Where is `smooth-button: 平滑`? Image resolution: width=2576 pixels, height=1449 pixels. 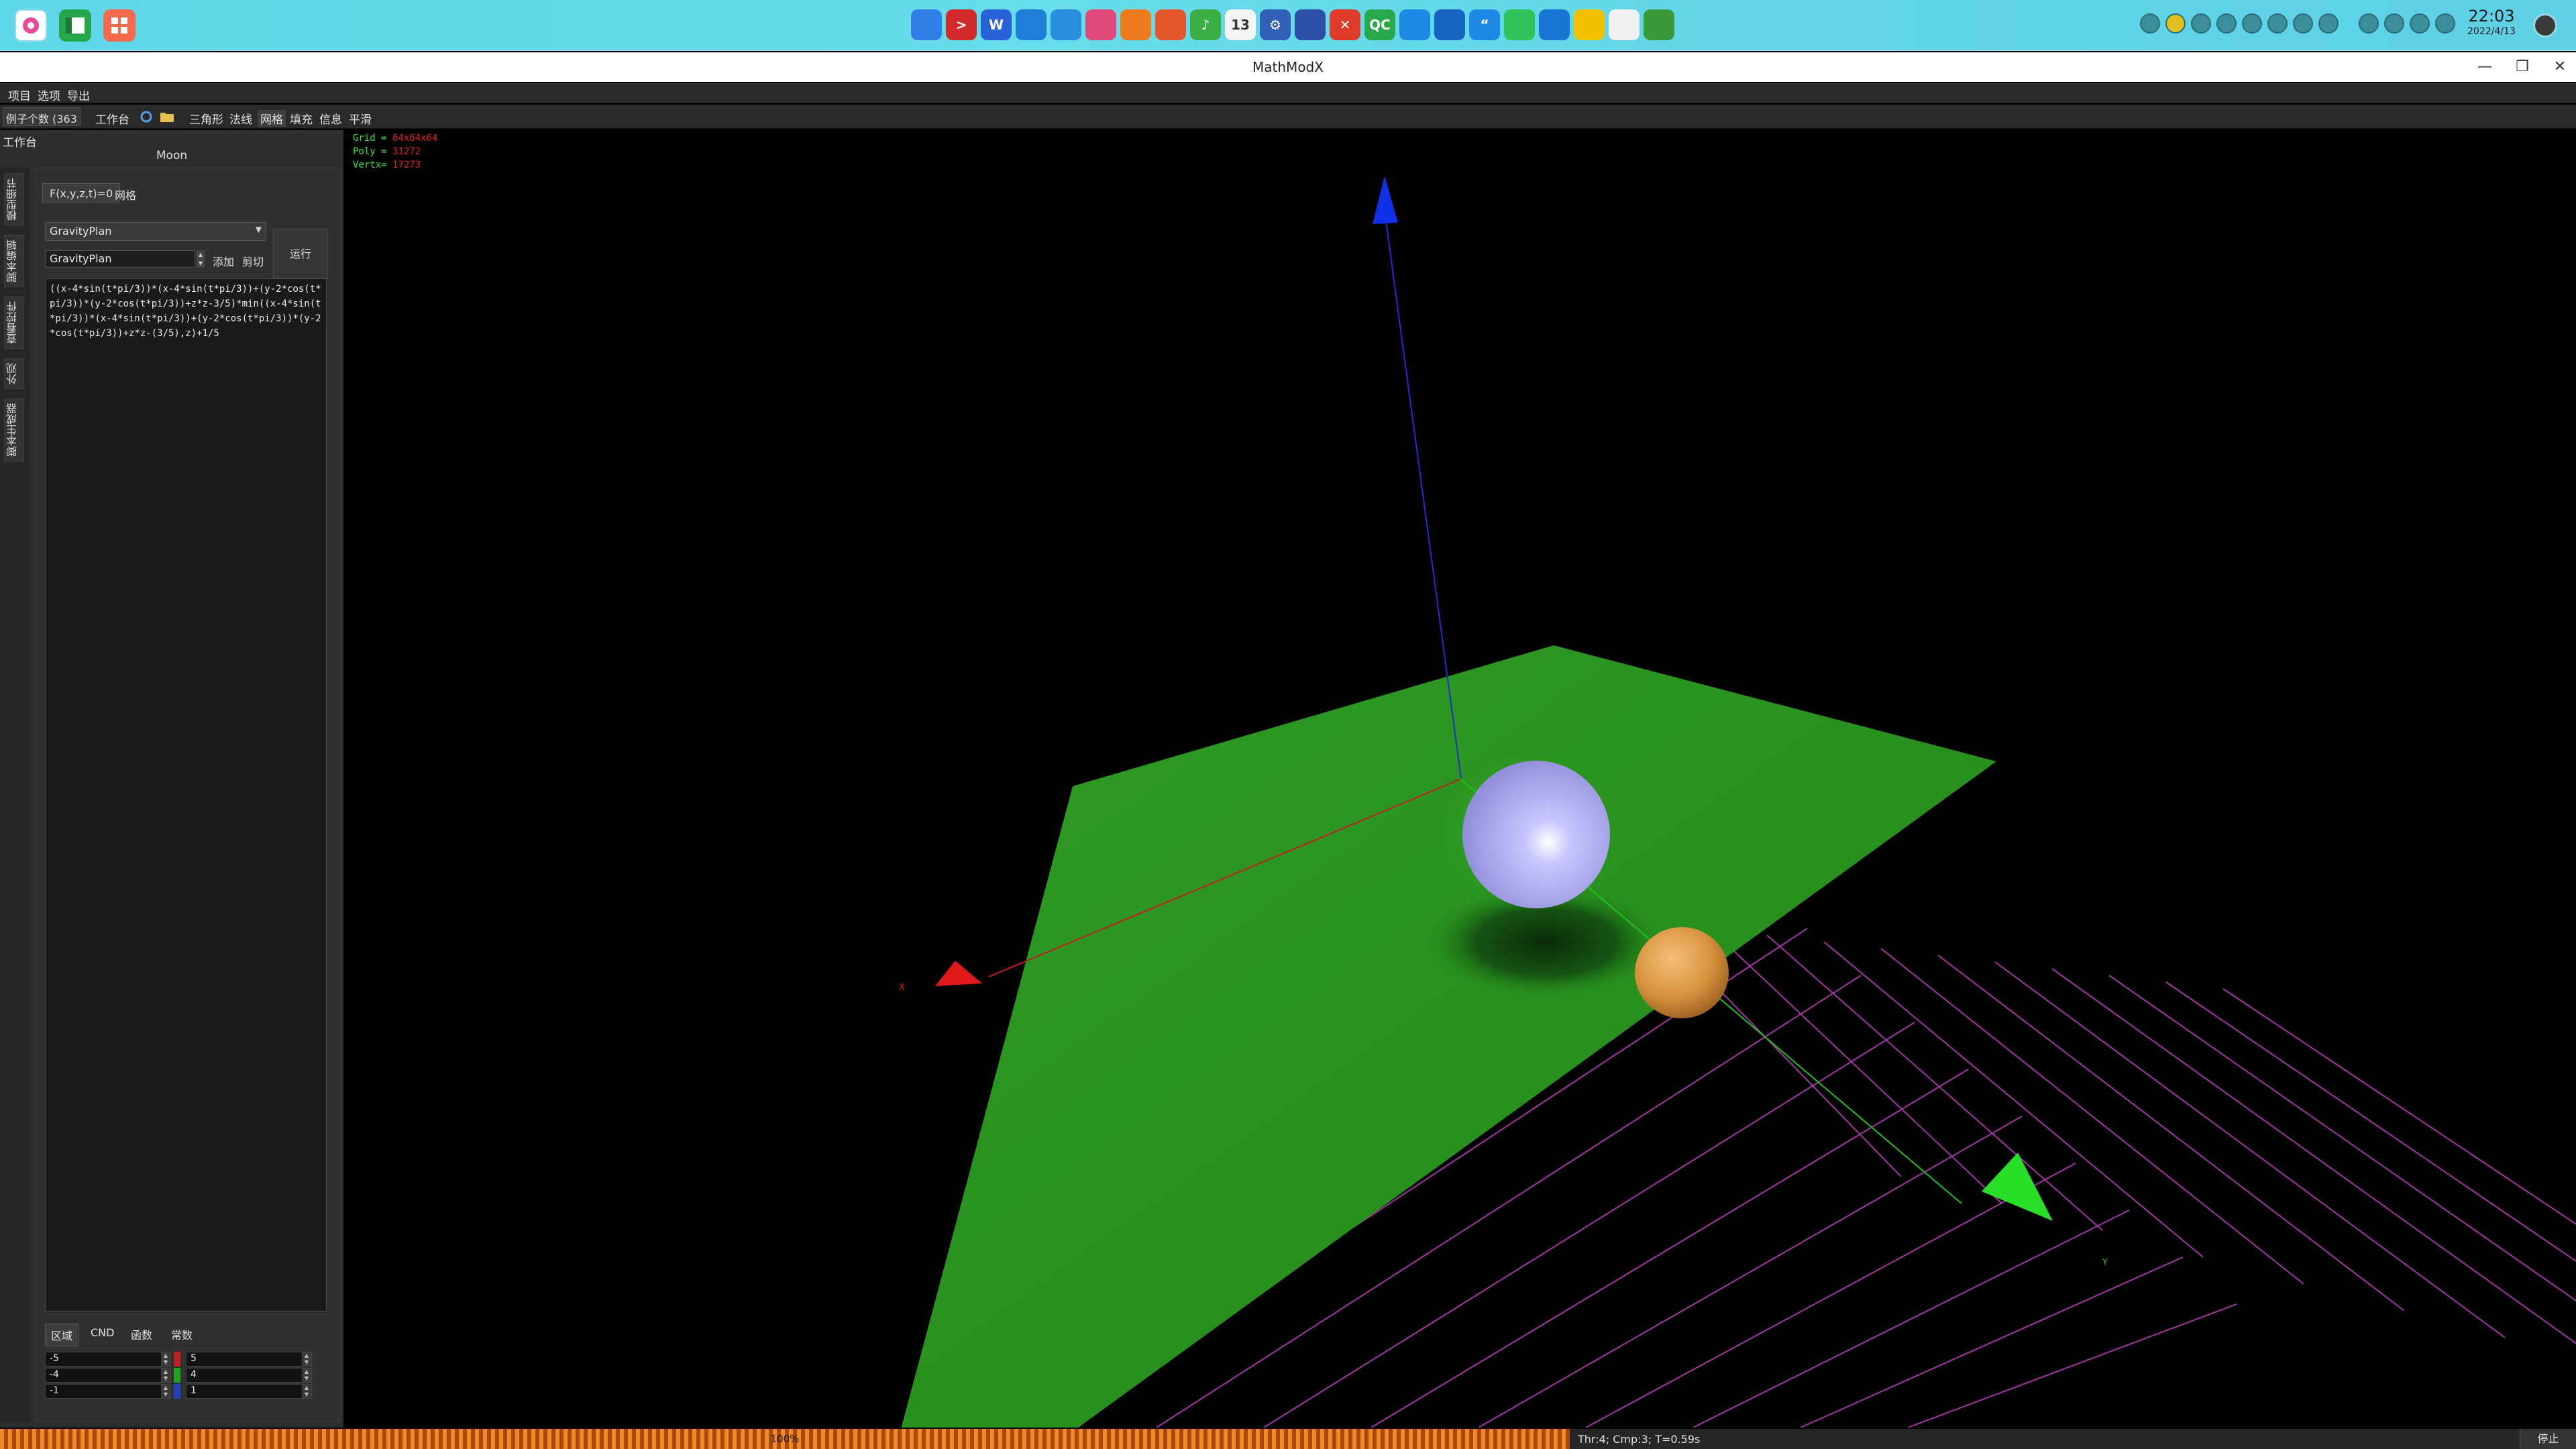
smooth-button: 平滑 is located at coordinates (360, 118).